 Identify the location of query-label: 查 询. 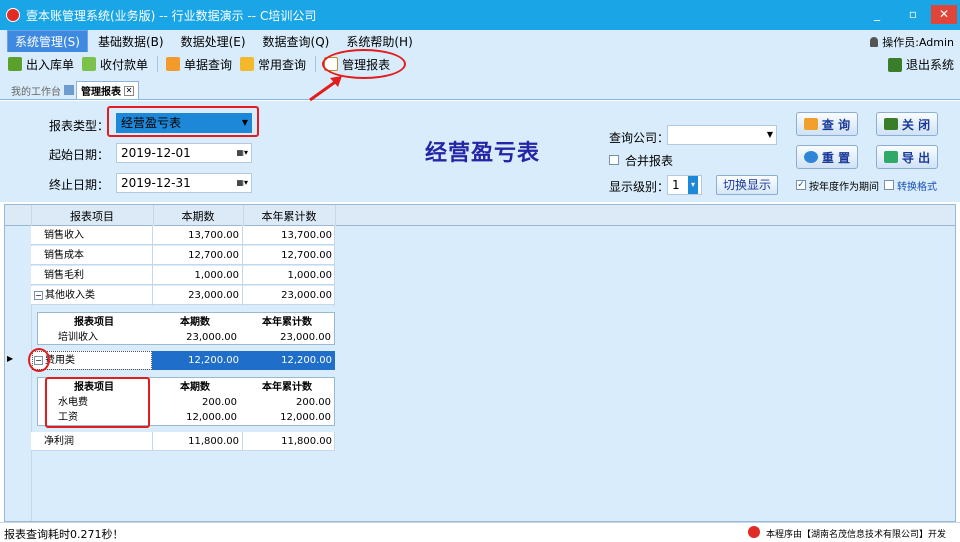
(836, 124).